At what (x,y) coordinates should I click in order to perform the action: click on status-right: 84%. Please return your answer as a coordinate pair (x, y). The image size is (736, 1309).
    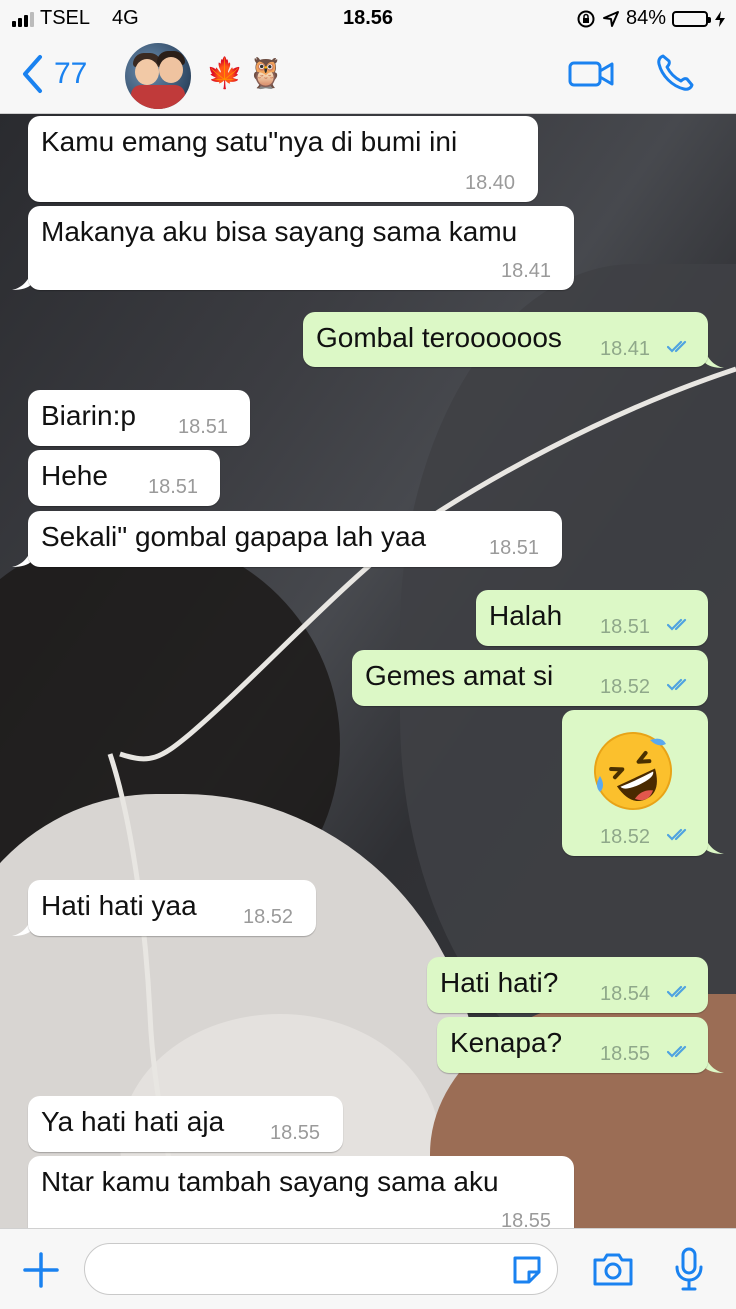
    Looking at the image, I should click on (651, 18).